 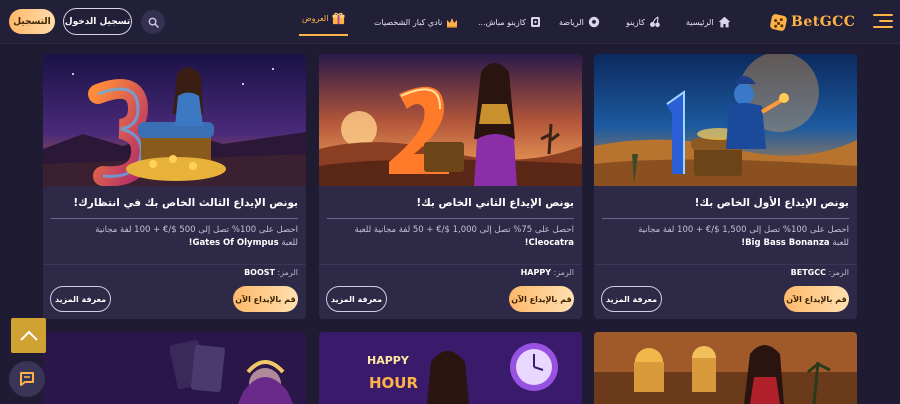 I want to click on promo-image-golden-palace, so click(x=725, y=368).